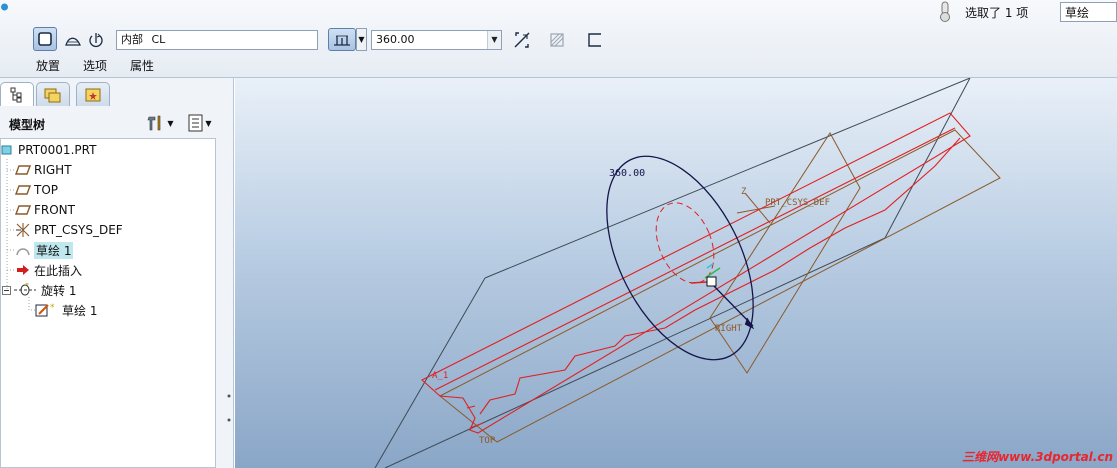 The width and height of the screenshot is (1117, 468). I want to click on tab-options: 选项, so click(95, 65).